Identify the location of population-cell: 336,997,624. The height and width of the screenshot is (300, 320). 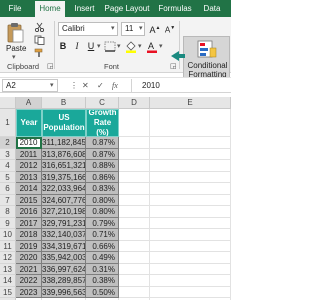
(64, 269).